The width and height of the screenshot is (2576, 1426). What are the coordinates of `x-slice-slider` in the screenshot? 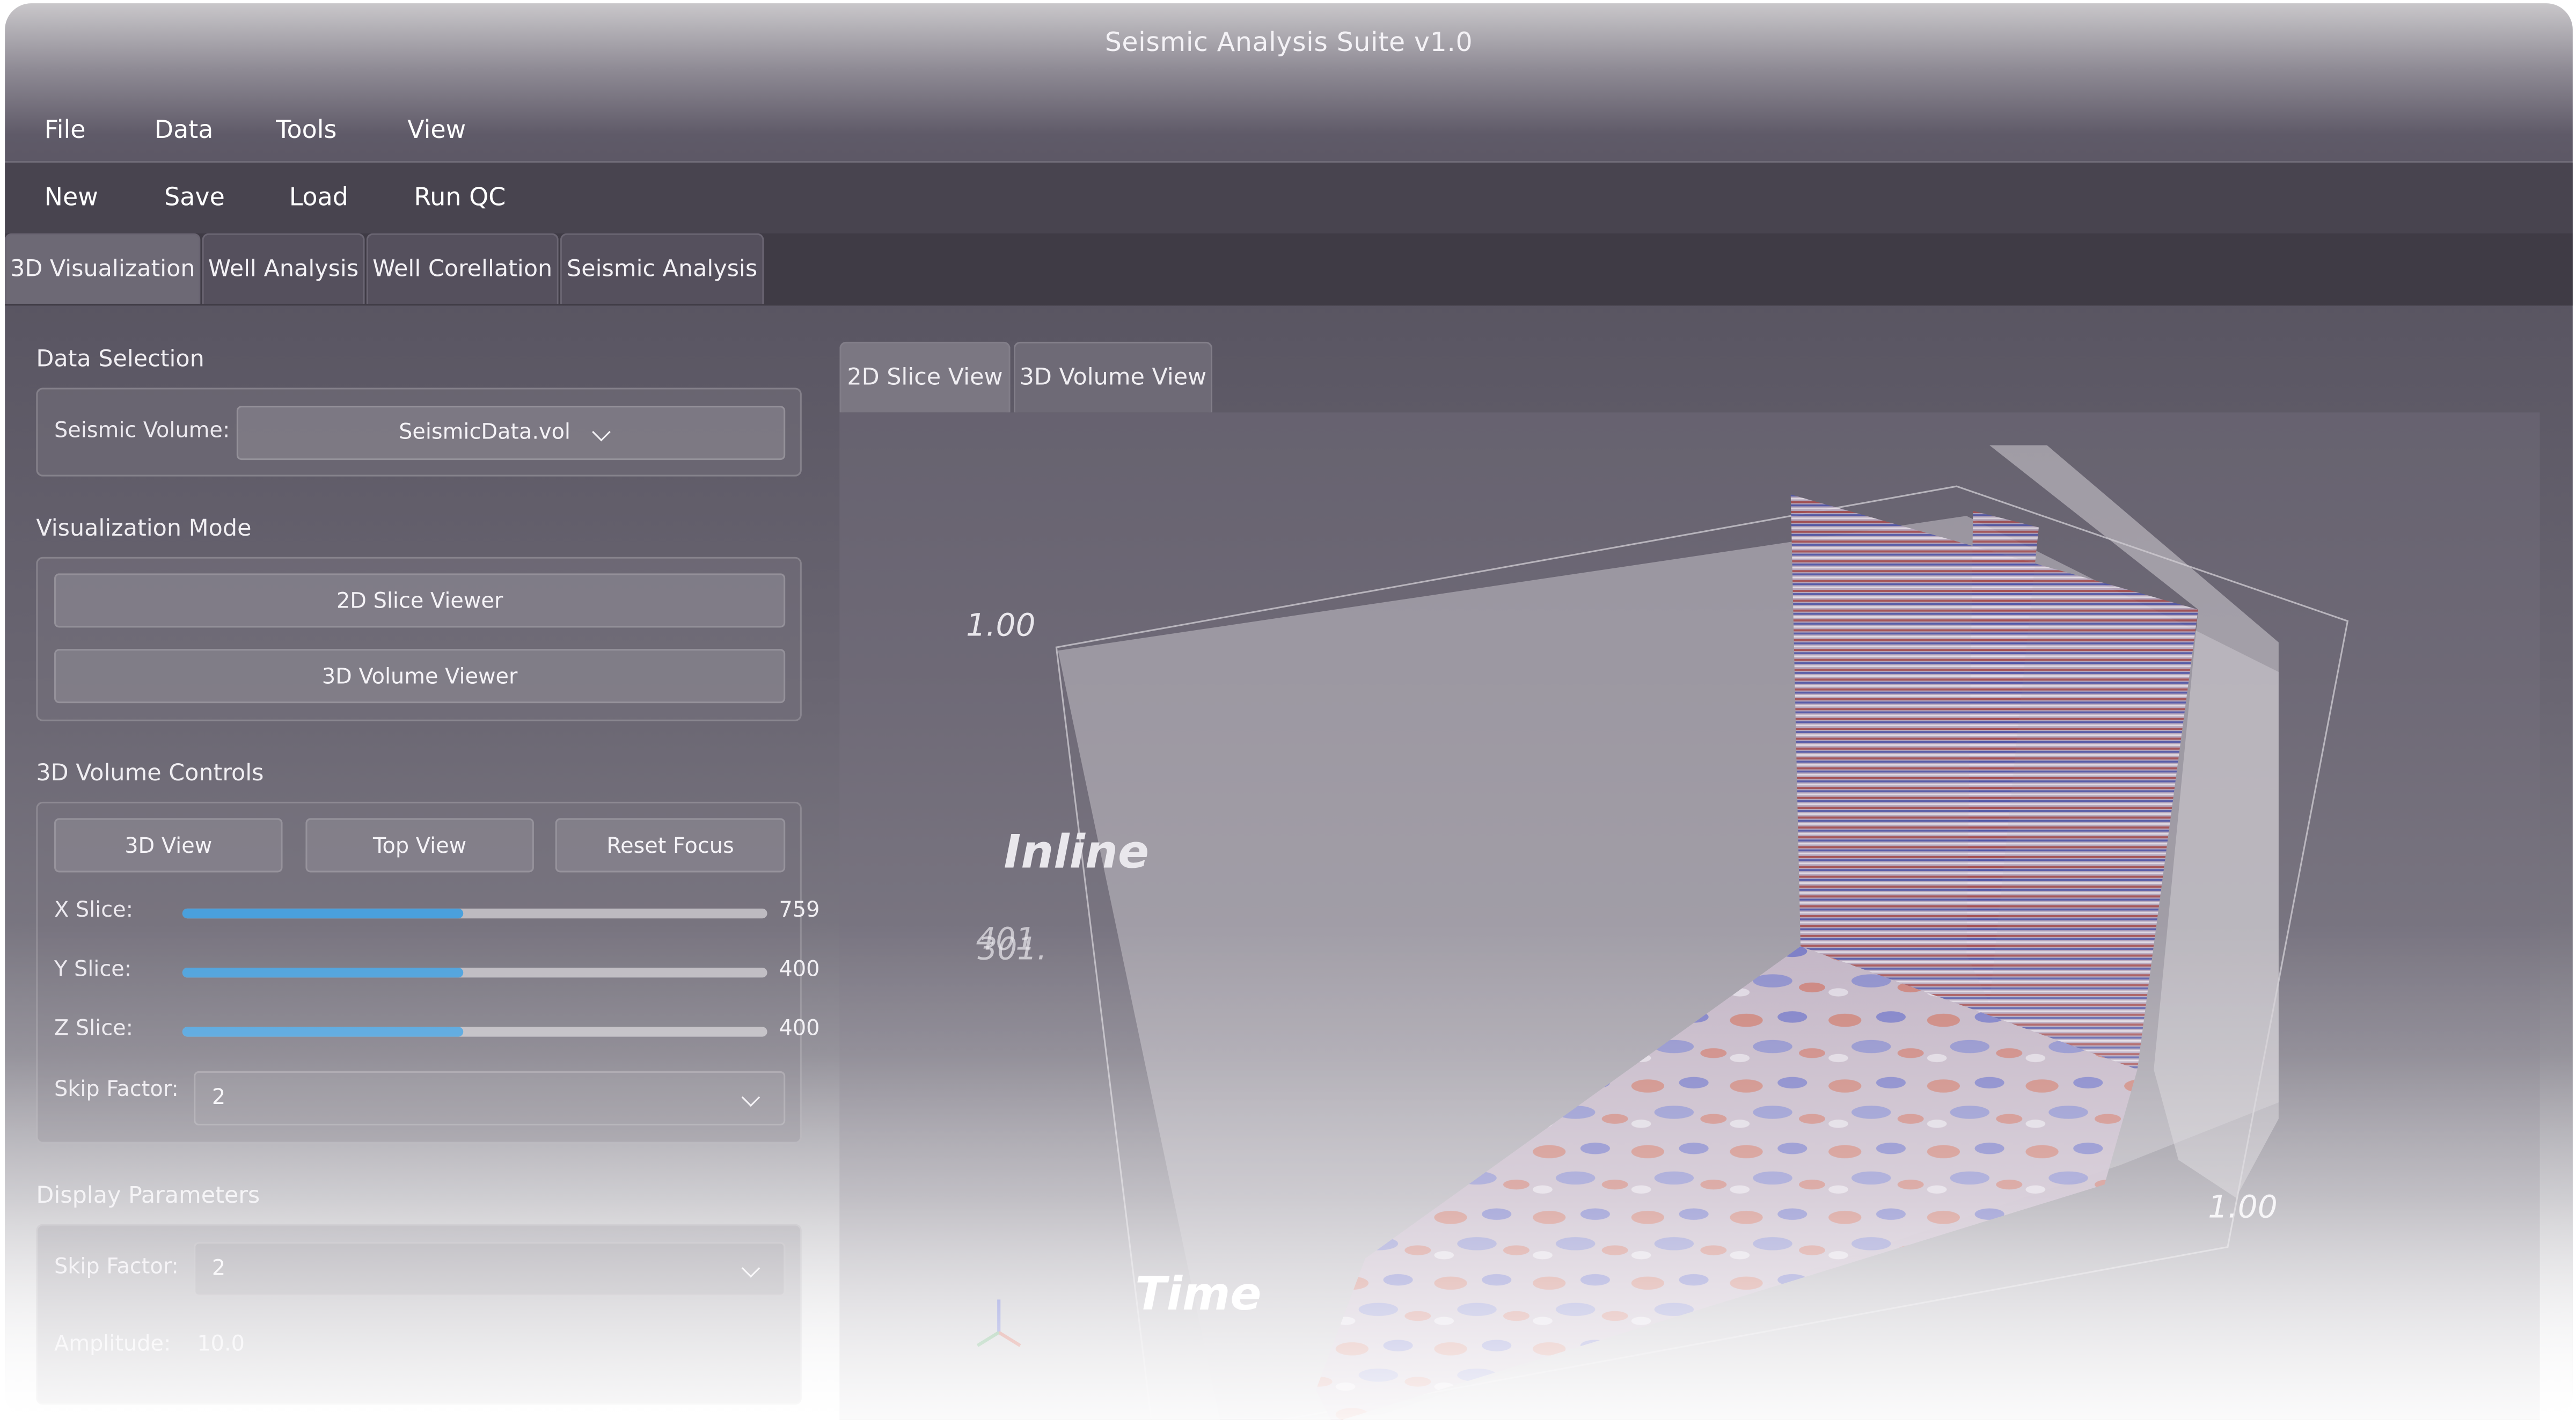 It's located at (474, 913).